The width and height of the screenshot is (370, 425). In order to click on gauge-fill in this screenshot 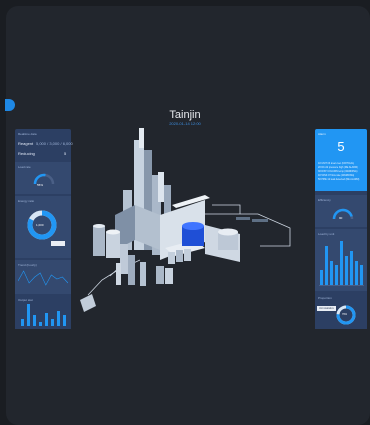, I will do `click(343, 214)`.